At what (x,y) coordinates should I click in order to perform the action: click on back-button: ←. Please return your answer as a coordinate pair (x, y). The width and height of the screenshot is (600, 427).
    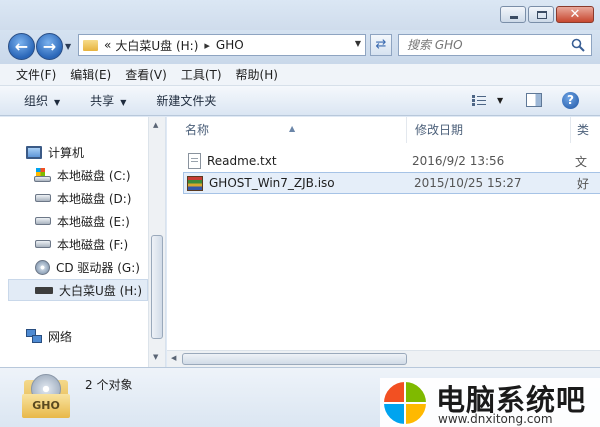
    Looking at the image, I should click on (21, 46).